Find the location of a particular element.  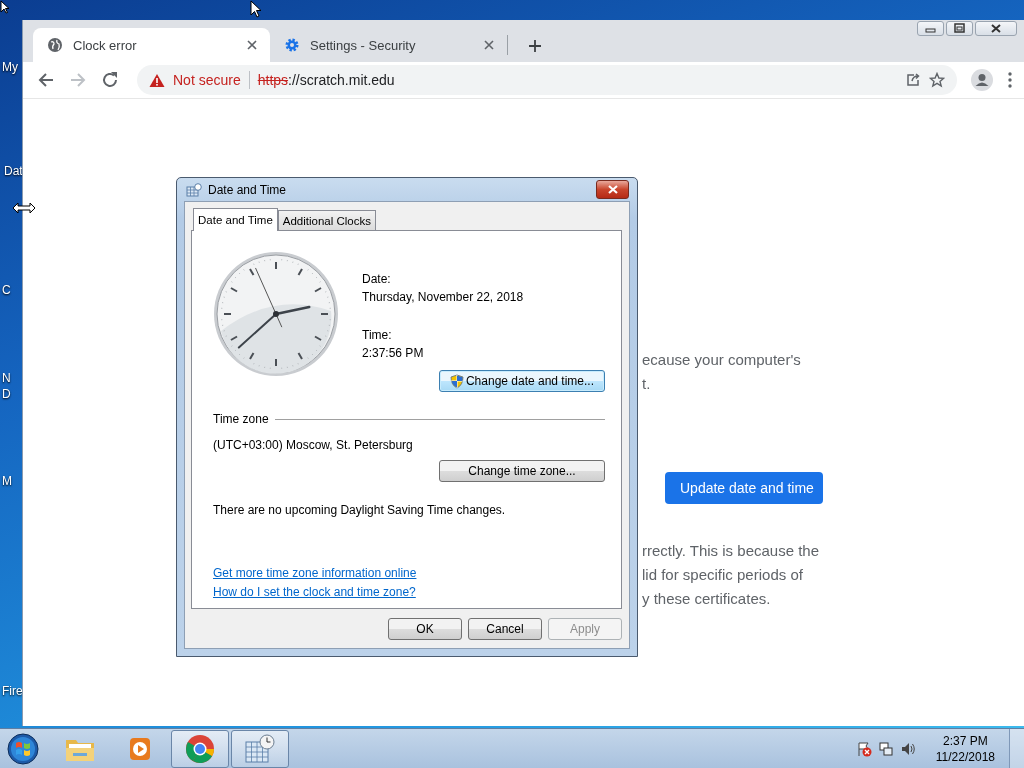

reload-icon is located at coordinates (110, 80).